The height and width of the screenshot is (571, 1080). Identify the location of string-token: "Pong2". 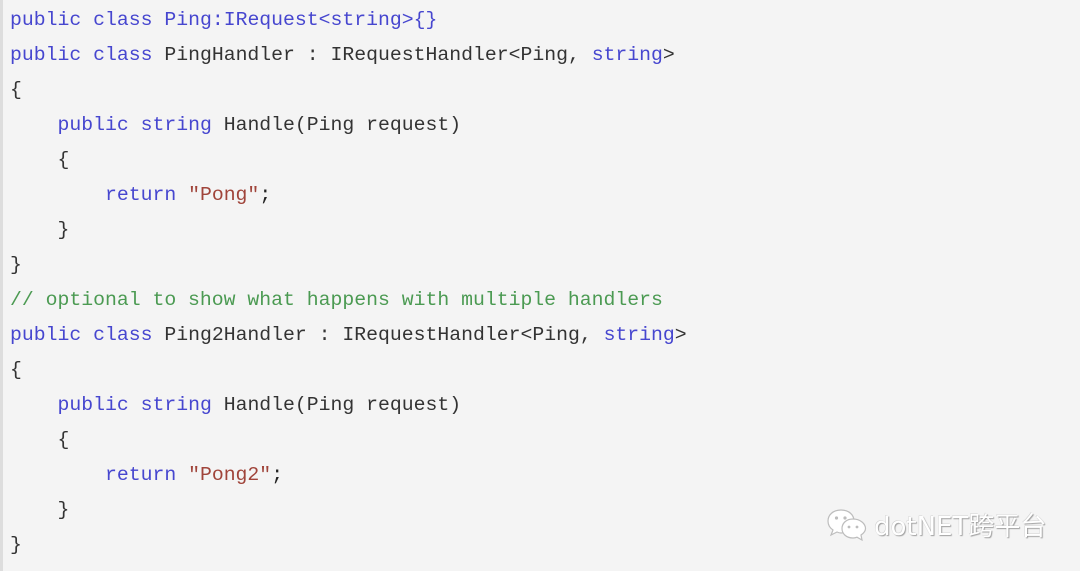
(230, 475).